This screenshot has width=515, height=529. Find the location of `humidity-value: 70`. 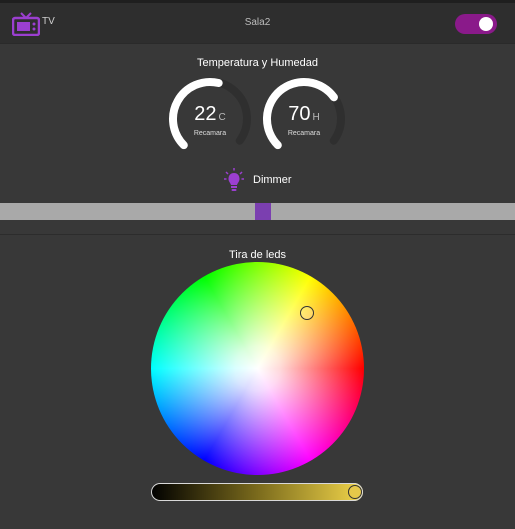

humidity-value: 70 is located at coordinates (299, 114).